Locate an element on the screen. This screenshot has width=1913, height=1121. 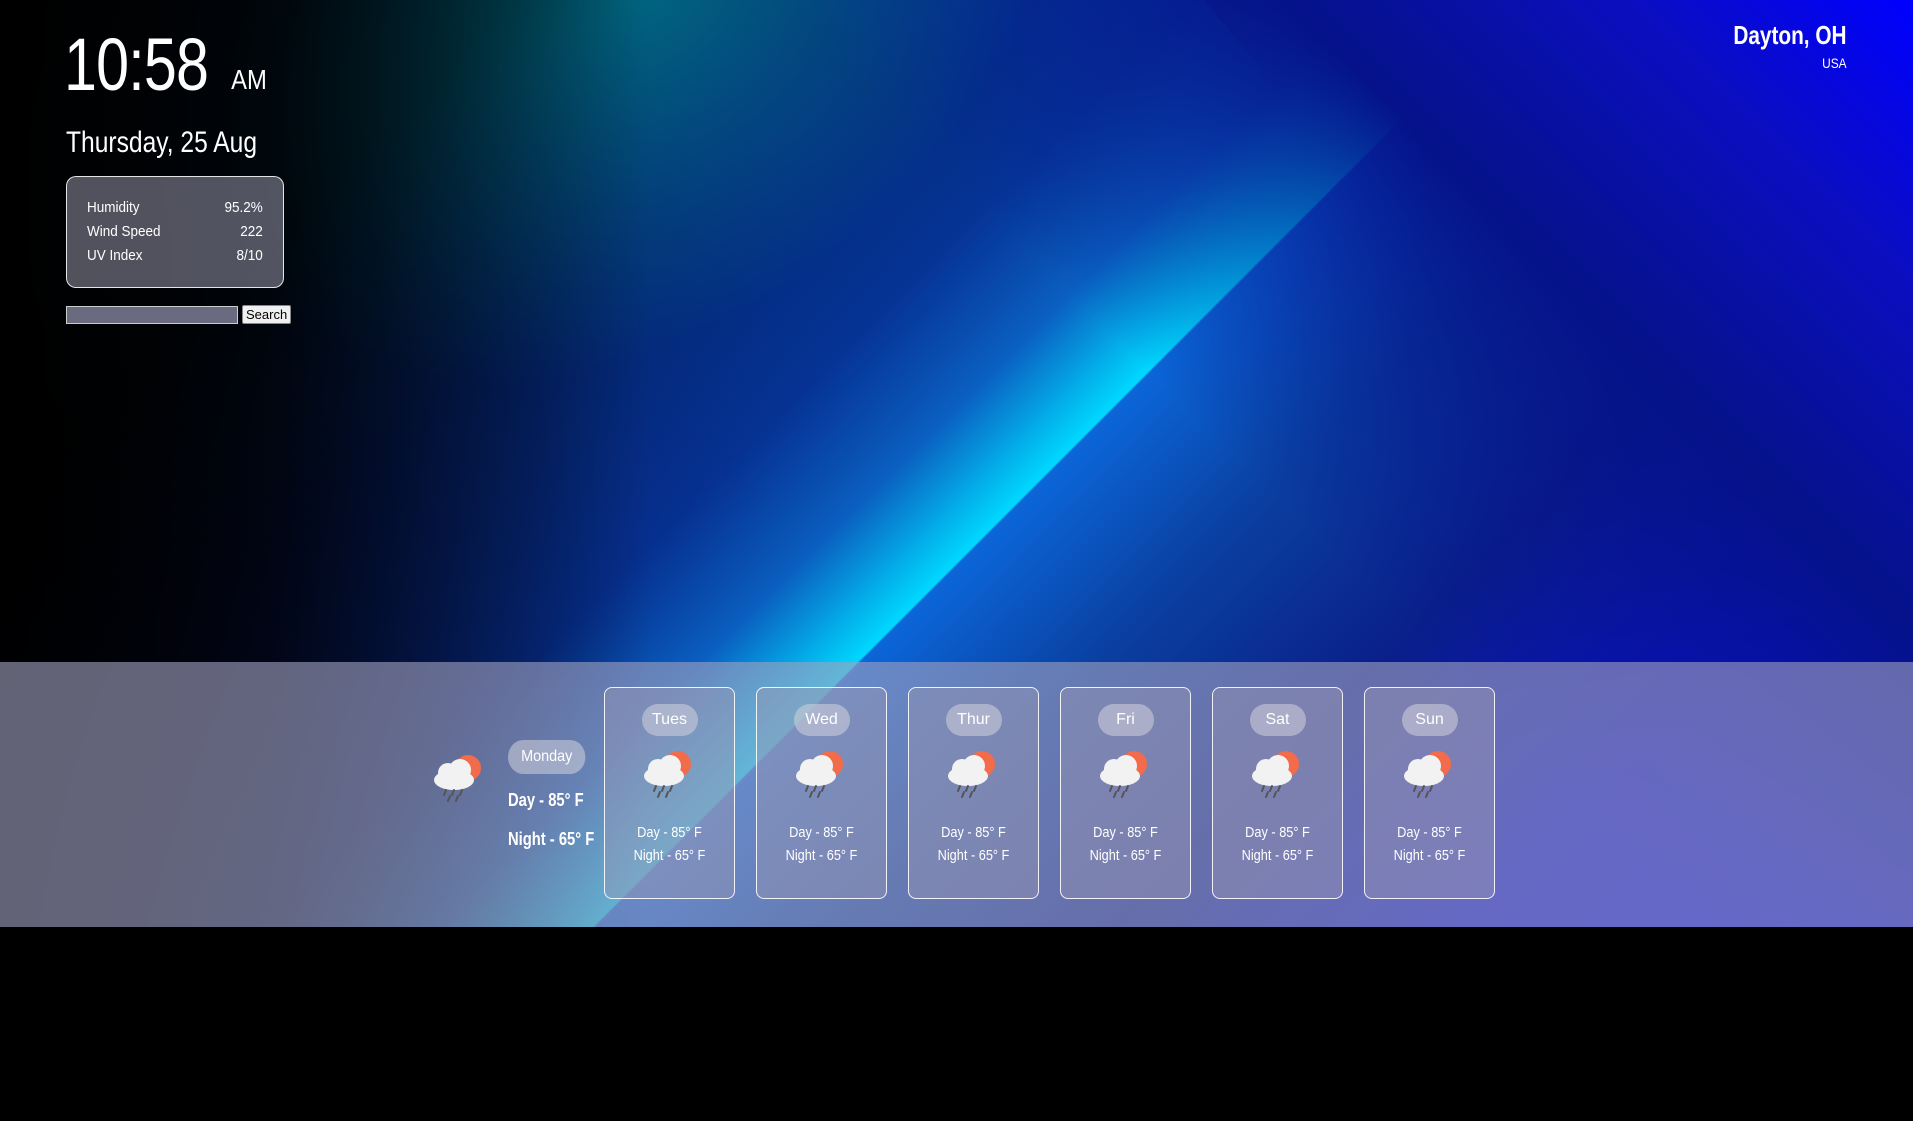
day-pill: Thur is located at coordinates (973, 720).